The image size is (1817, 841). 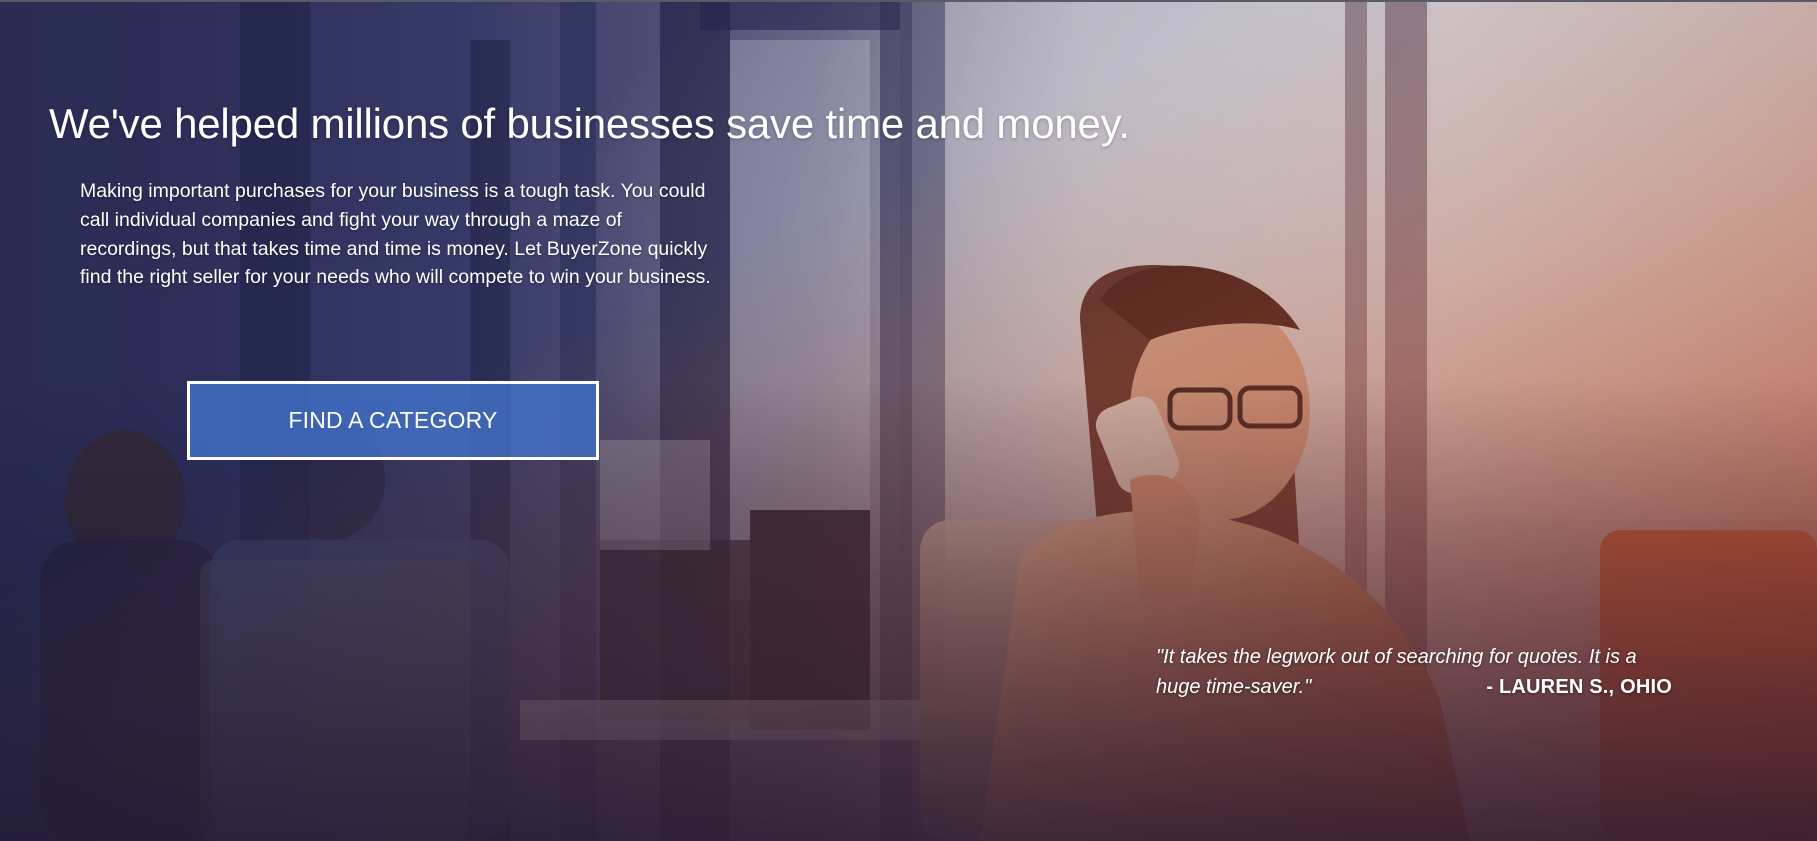 I want to click on testimonial-attribution: - LAUREN S., OHIO, so click(x=1579, y=687).